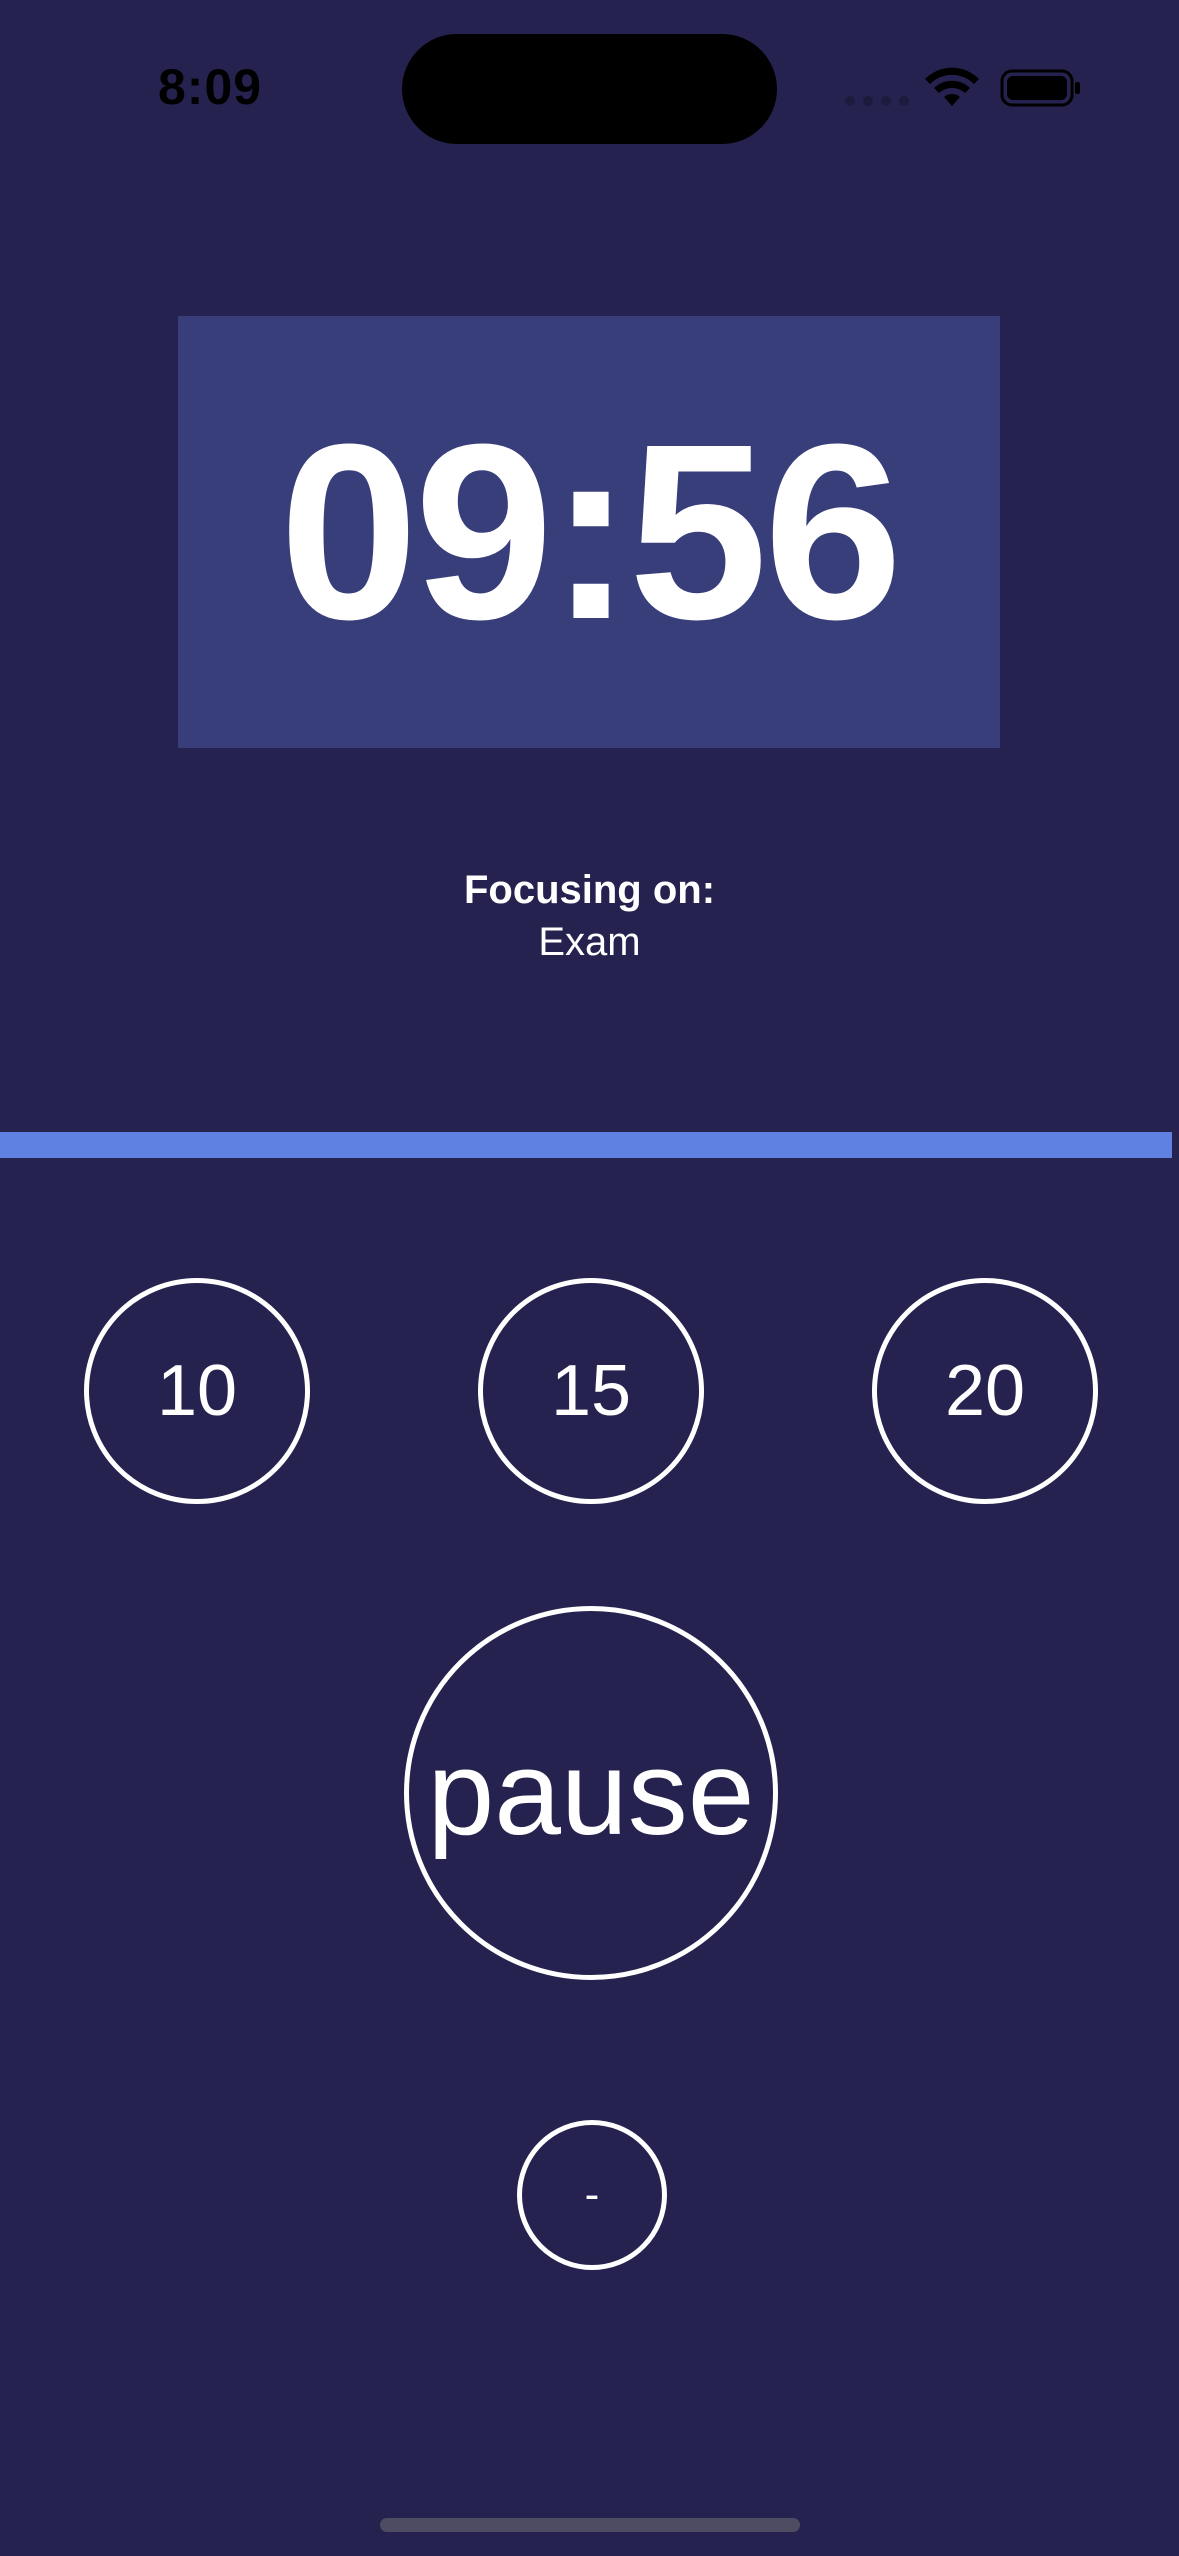 The height and width of the screenshot is (2556, 1179). Describe the element at coordinates (589, 89) in the screenshot. I see `dynamic-island` at that location.